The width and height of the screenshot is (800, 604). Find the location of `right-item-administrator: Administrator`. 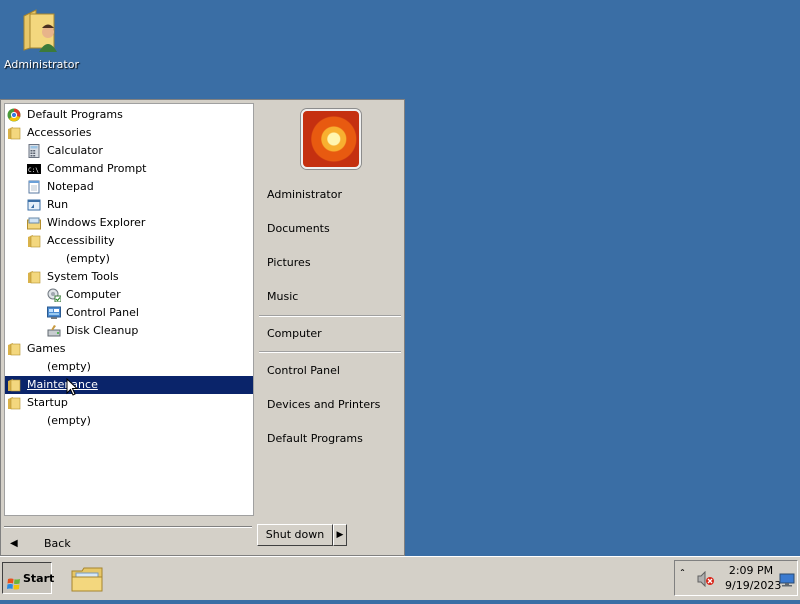

right-item-administrator: Administrator is located at coordinates (304, 195).